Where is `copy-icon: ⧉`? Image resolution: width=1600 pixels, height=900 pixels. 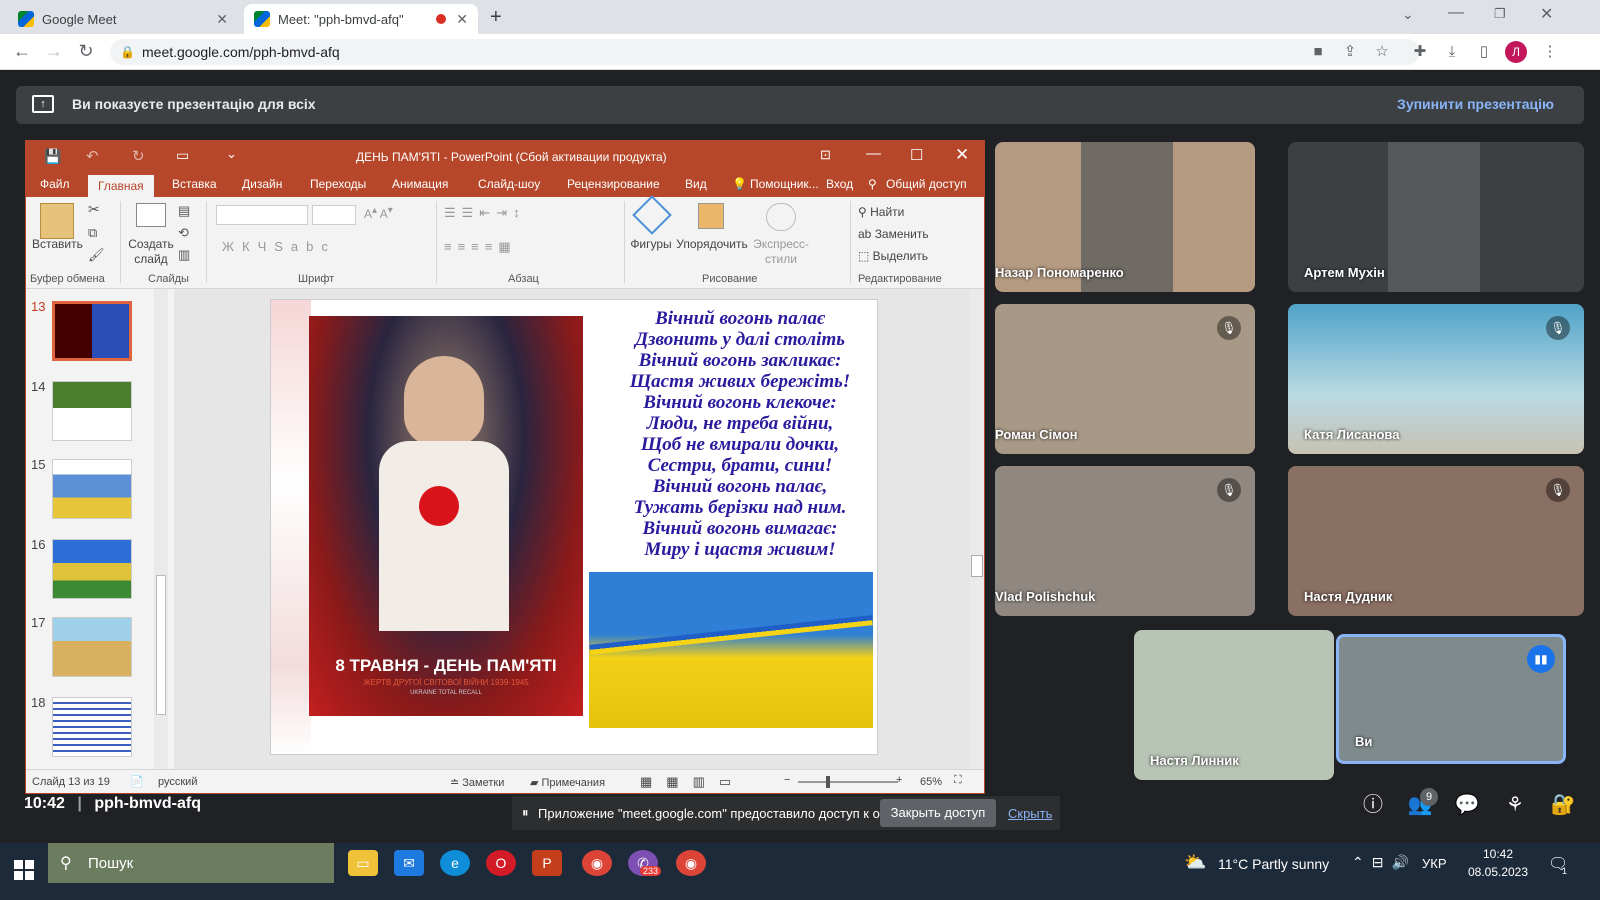
copy-icon: ⧉ is located at coordinates (92, 233).